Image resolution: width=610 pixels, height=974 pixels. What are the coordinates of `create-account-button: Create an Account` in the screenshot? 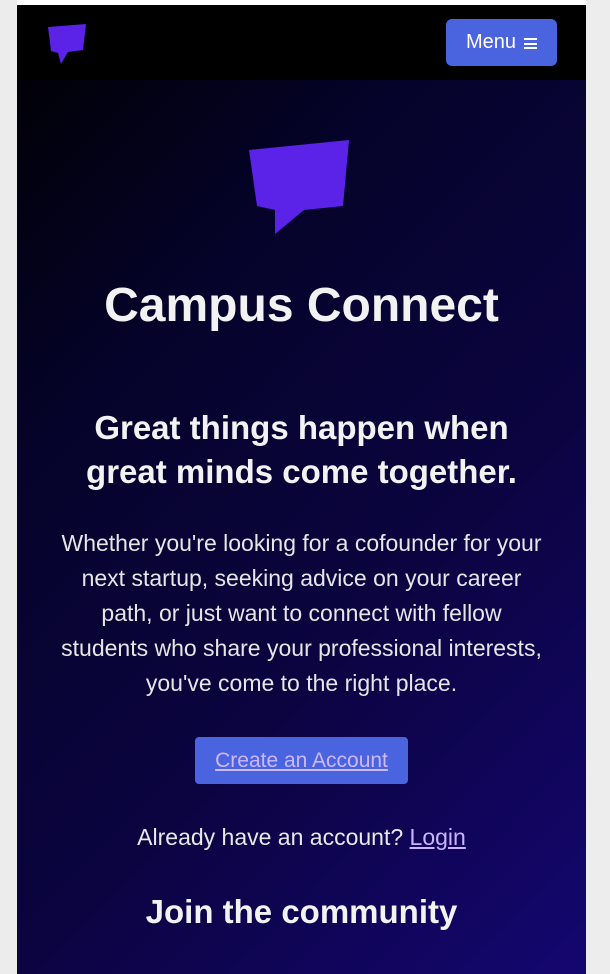 It's located at (301, 760).